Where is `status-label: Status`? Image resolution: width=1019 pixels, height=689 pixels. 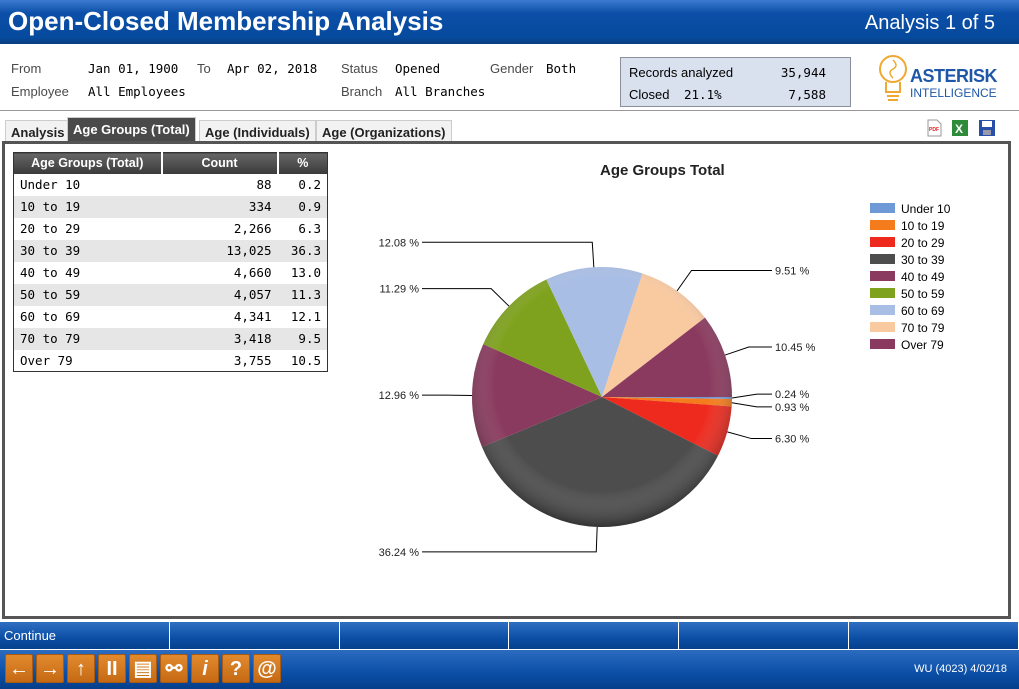 status-label: Status is located at coordinates (359, 68).